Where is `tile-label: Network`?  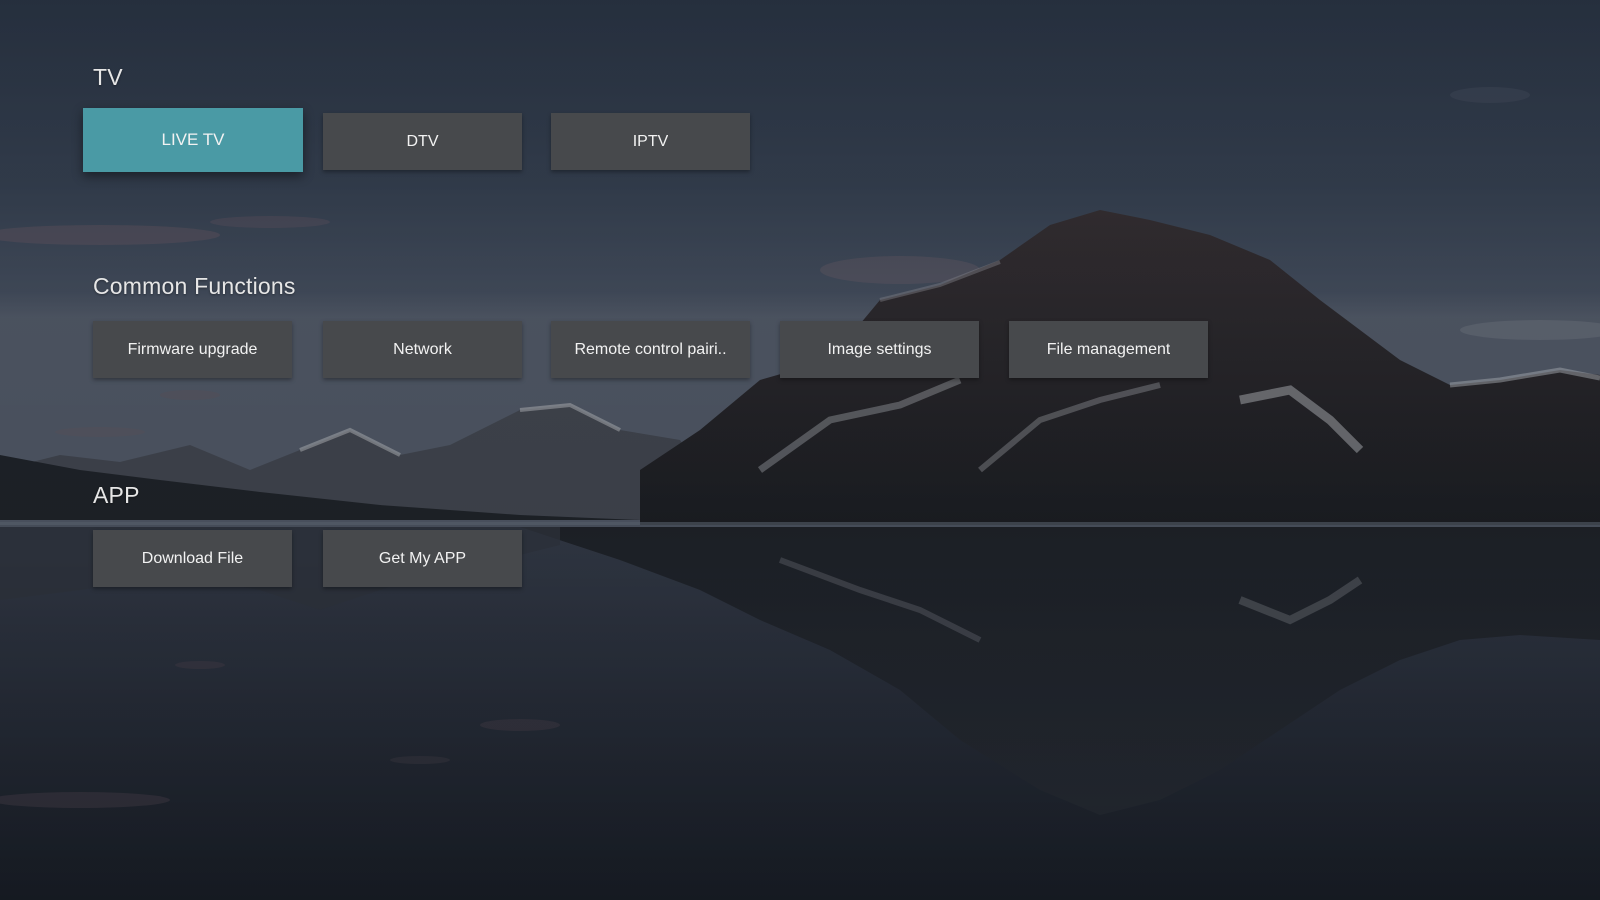 tile-label: Network is located at coordinates (422, 349).